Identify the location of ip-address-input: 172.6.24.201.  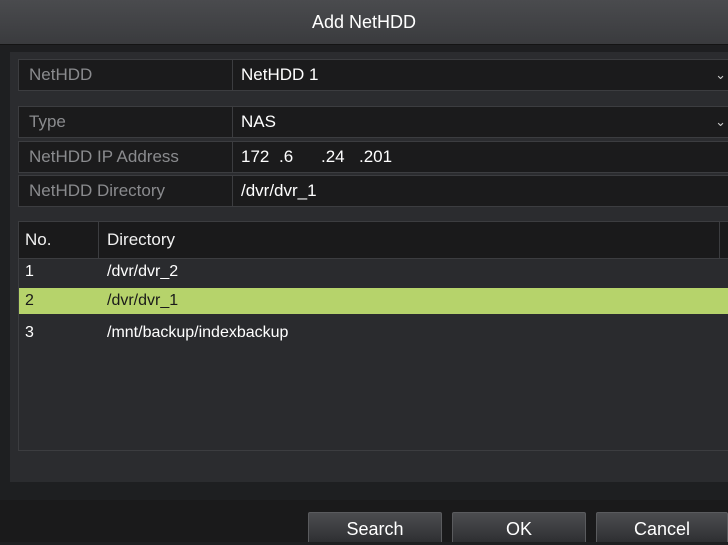
(480, 157).